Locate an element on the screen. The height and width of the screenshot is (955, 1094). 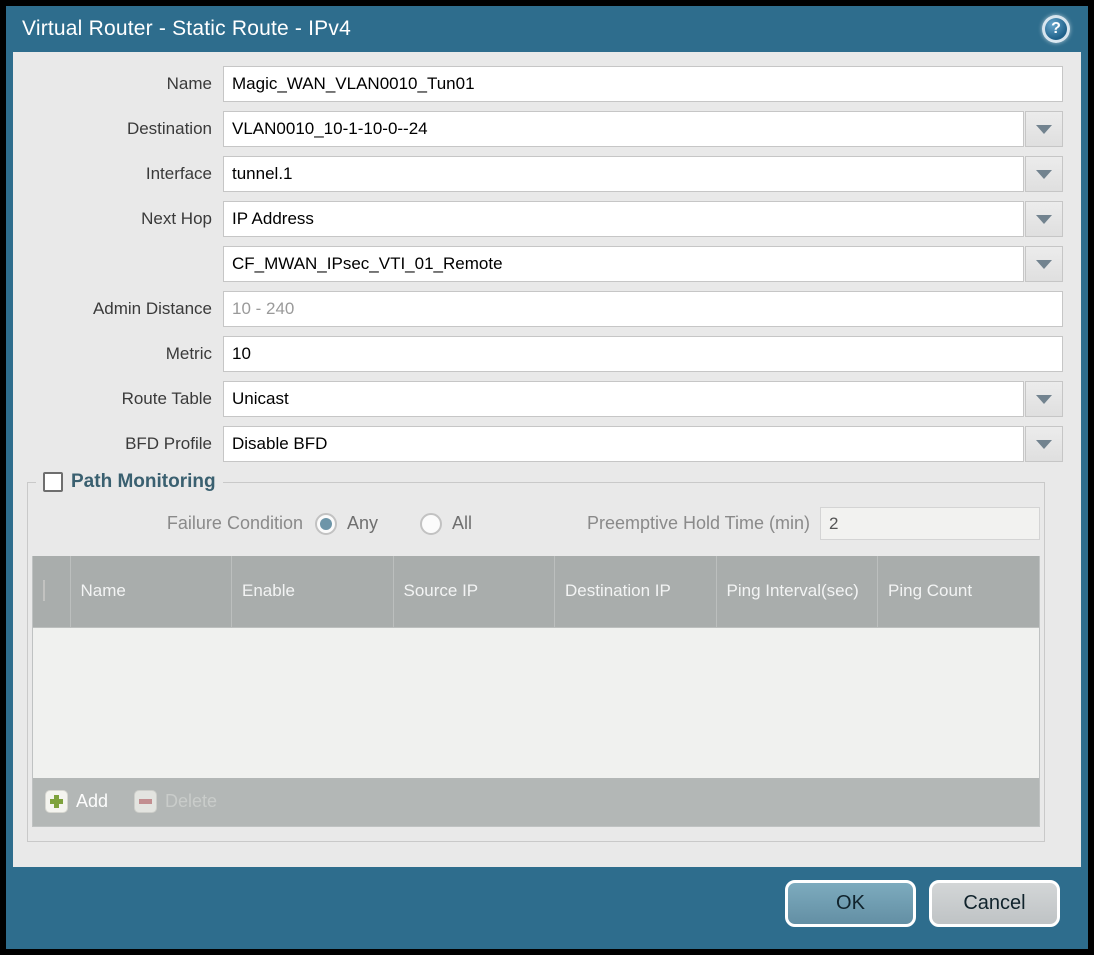
path-table-toolbar: Add Delete is located at coordinates (536, 801).